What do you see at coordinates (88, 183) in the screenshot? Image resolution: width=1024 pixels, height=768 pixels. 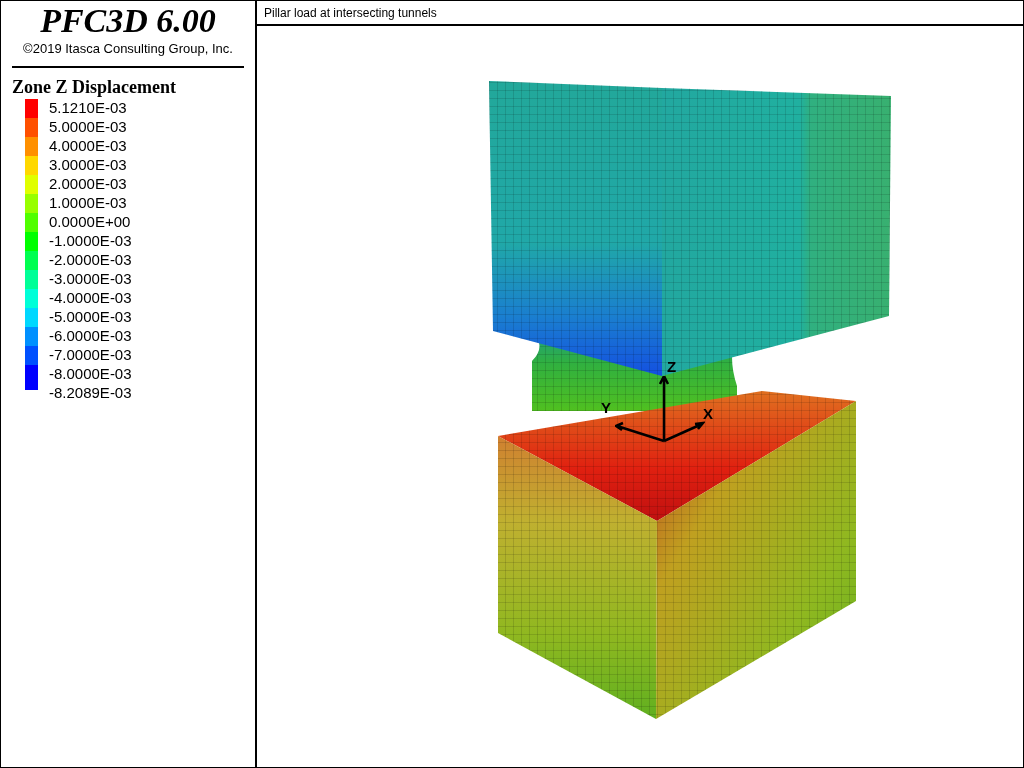 I see `legend-label: 2.0000E-03` at bounding box center [88, 183].